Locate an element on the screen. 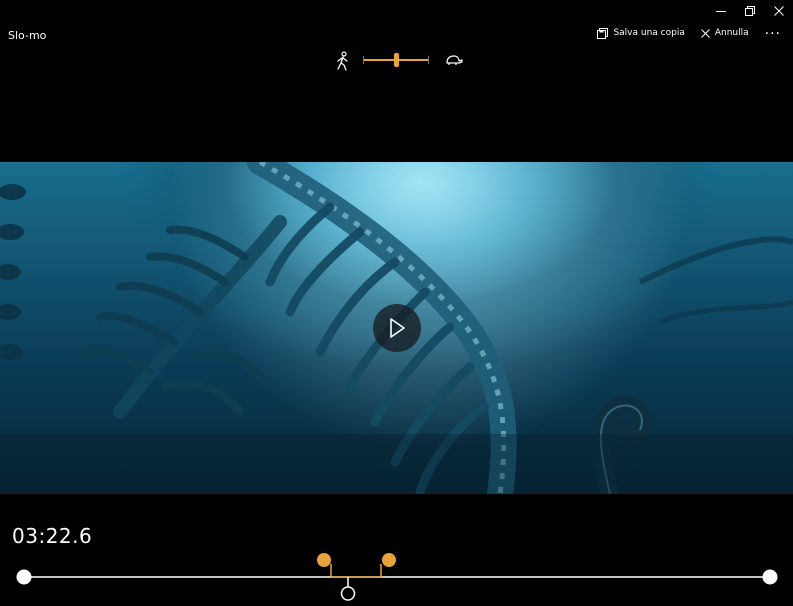 This screenshot has width=793, height=606. trim-end-handle is located at coordinates (770, 577).